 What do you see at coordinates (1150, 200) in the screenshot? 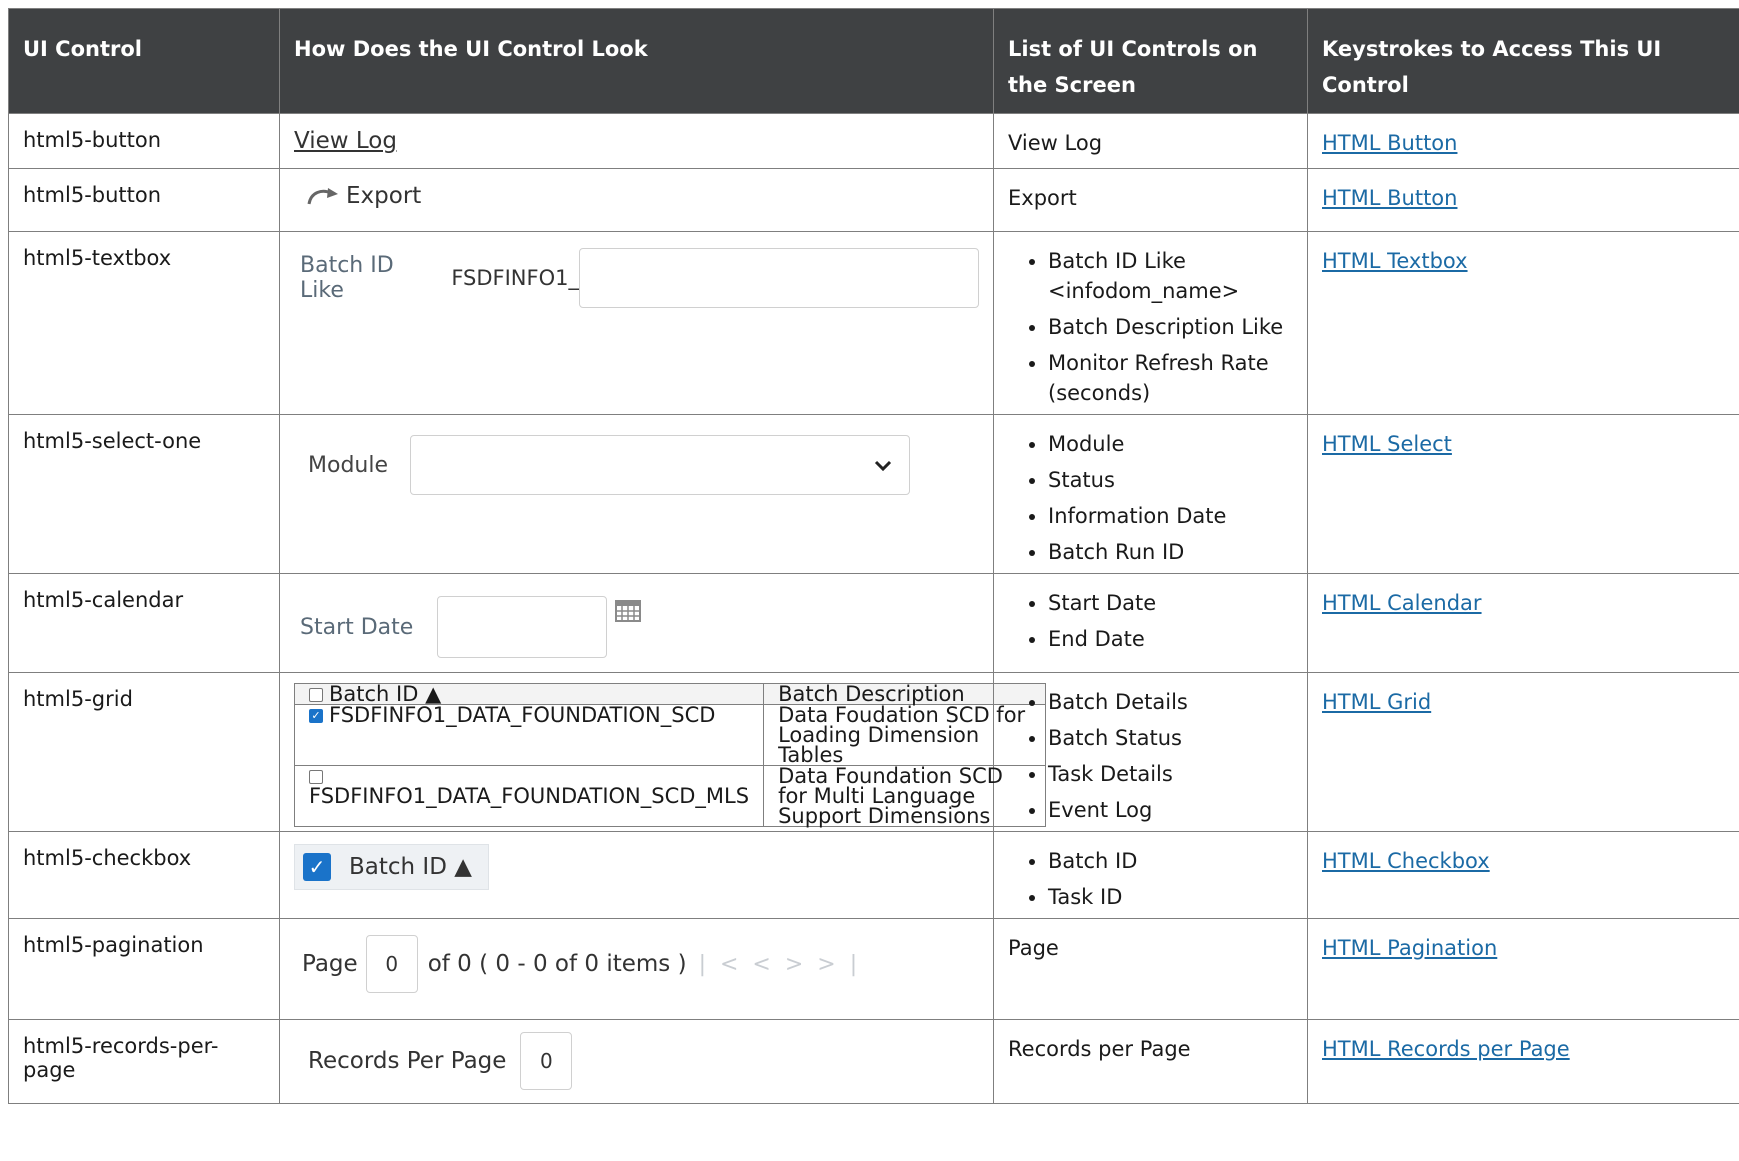
I see `control-list-text: Export` at bounding box center [1150, 200].